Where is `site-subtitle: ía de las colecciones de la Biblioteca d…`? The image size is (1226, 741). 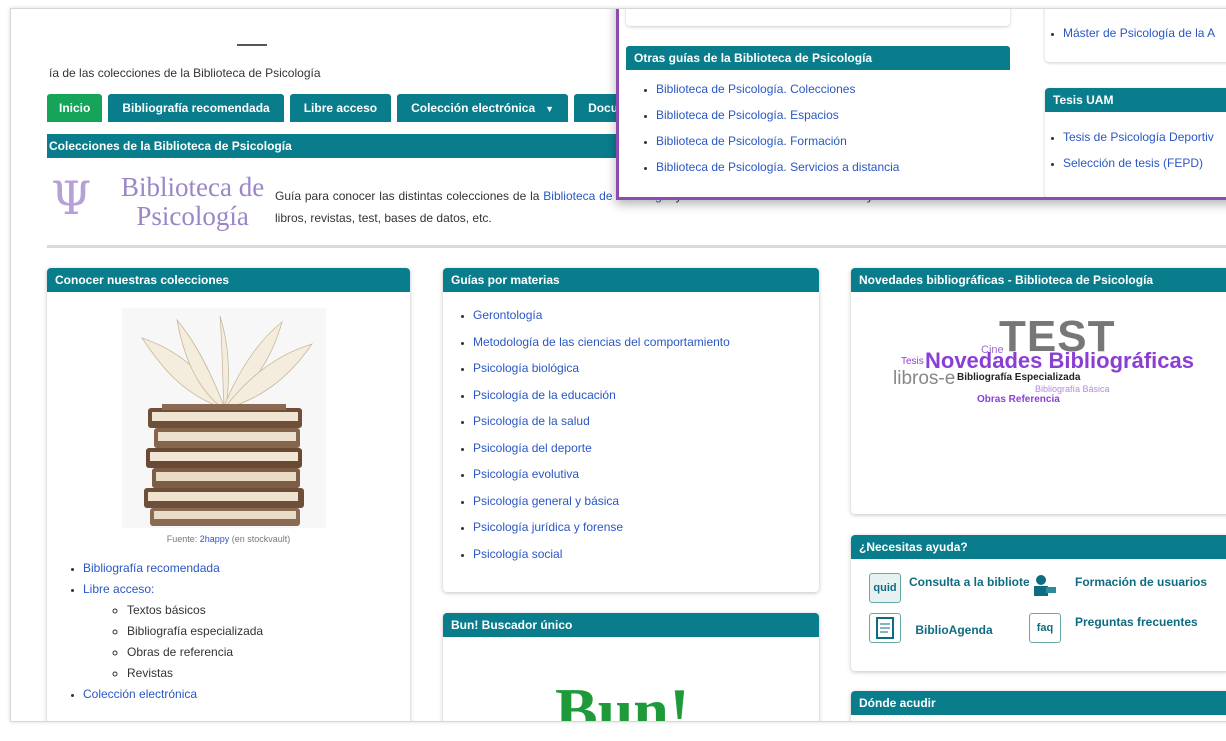 site-subtitle: ía de las colecciones de la Biblioteca d… is located at coordinates (185, 73).